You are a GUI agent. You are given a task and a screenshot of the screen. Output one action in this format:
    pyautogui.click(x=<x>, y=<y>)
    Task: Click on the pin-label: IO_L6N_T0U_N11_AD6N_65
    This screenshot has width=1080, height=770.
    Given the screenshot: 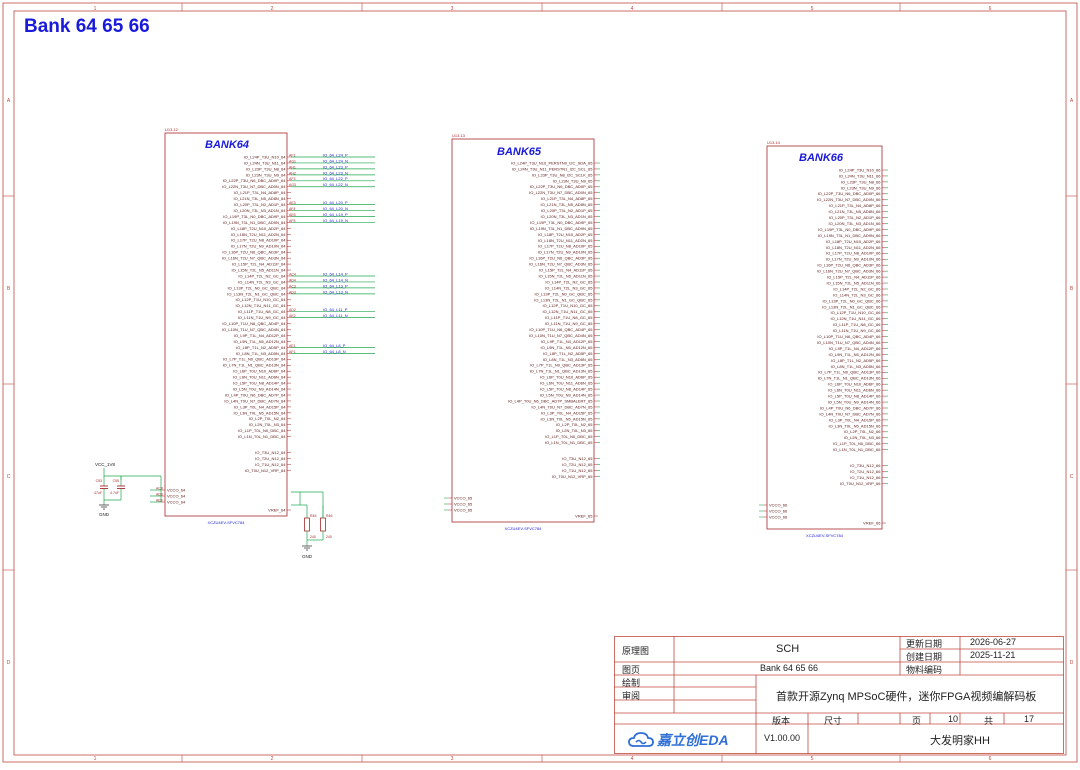 What is the action you would take?
    pyautogui.click(x=566, y=383)
    